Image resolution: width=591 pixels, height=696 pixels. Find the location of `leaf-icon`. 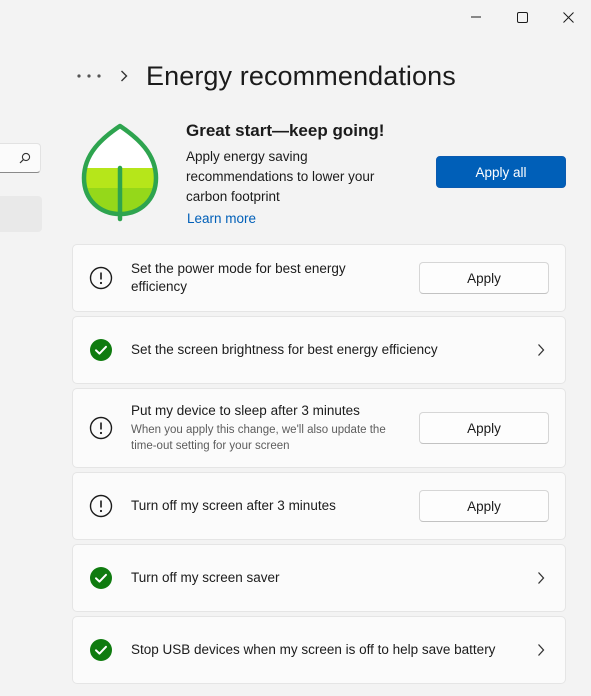

leaf-icon is located at coordinates (120, 174).